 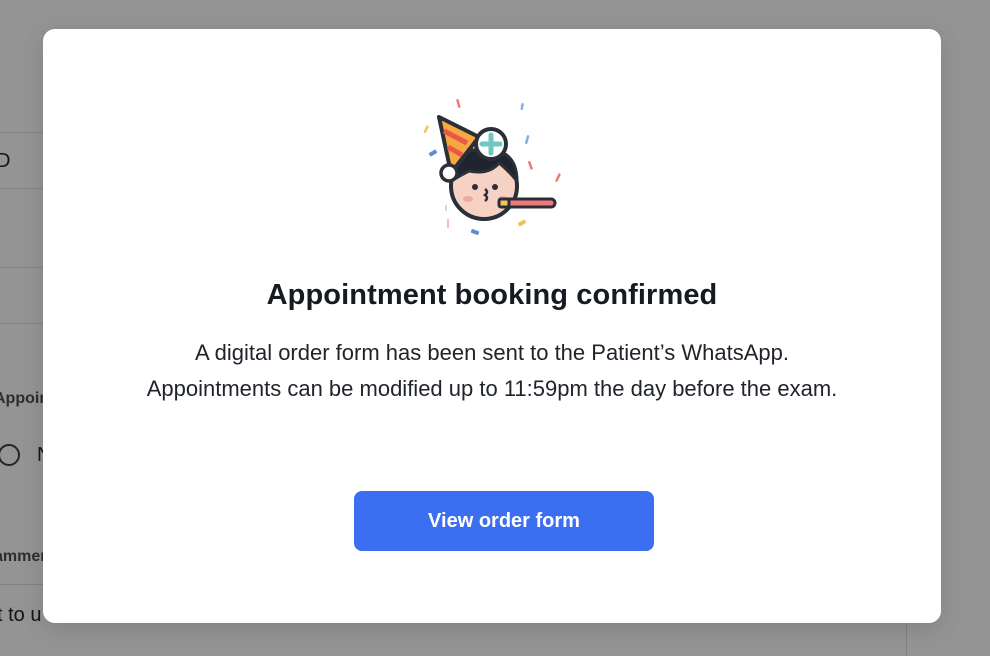 What do you see at coordinates (492, 295) in the screenshot?
I see `modal-title: Appointment booking confirmed` at bounding box center [492, 295].